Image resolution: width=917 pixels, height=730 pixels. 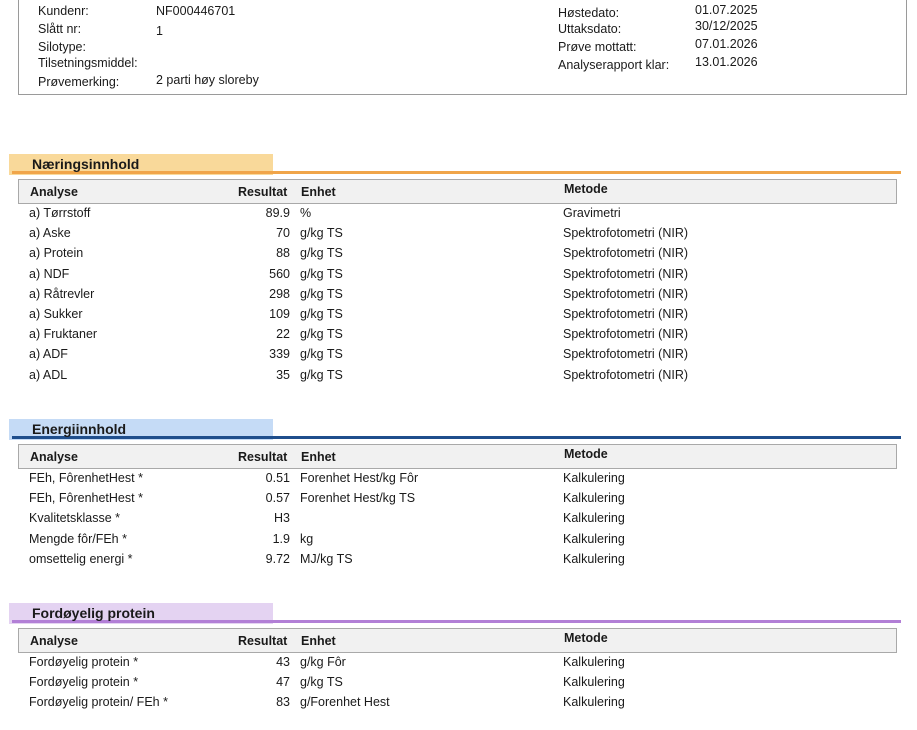 What do you see at coordinates (307, 538) in the screenshot?
I see `cell-enhet: kg` at bounding box center [307, 538].